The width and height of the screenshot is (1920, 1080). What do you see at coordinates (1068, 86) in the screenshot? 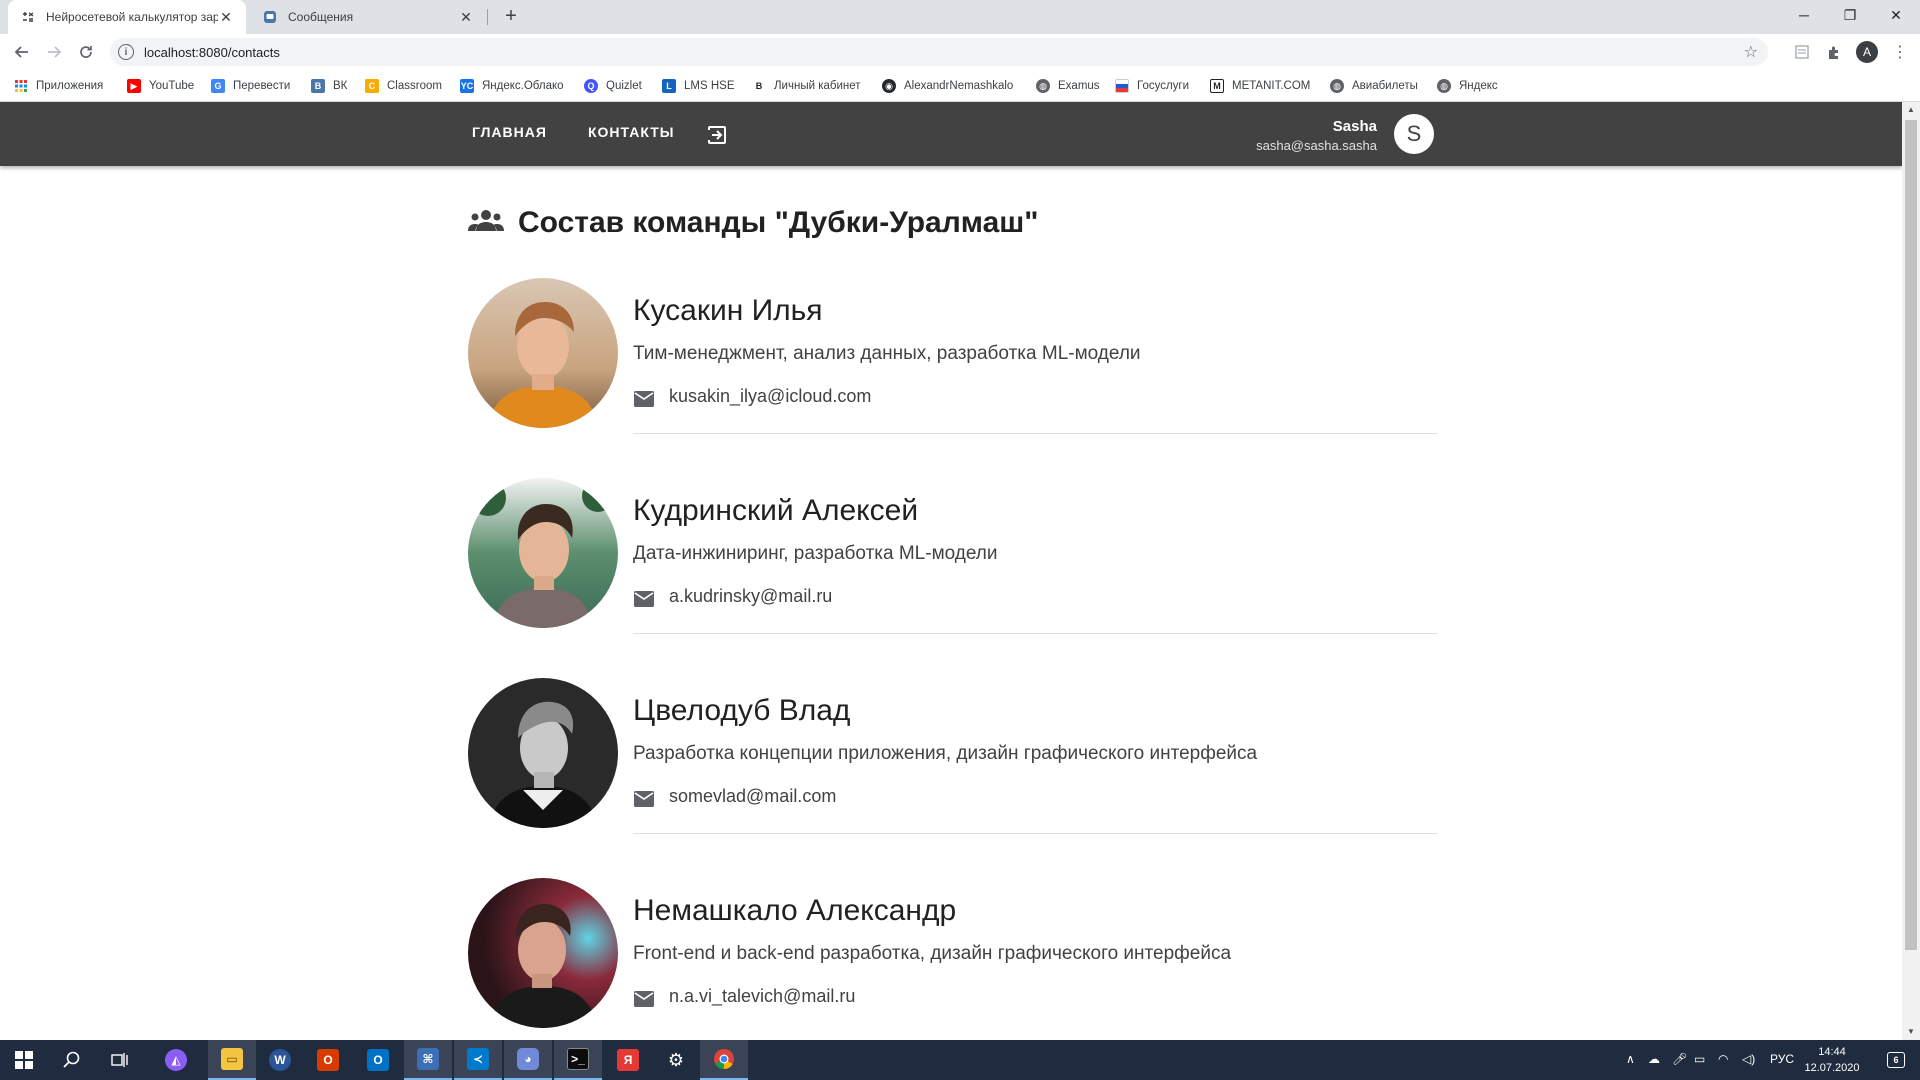
I see `bookmark-examus: ◍ Examus` at bounding box center [1068, 86].